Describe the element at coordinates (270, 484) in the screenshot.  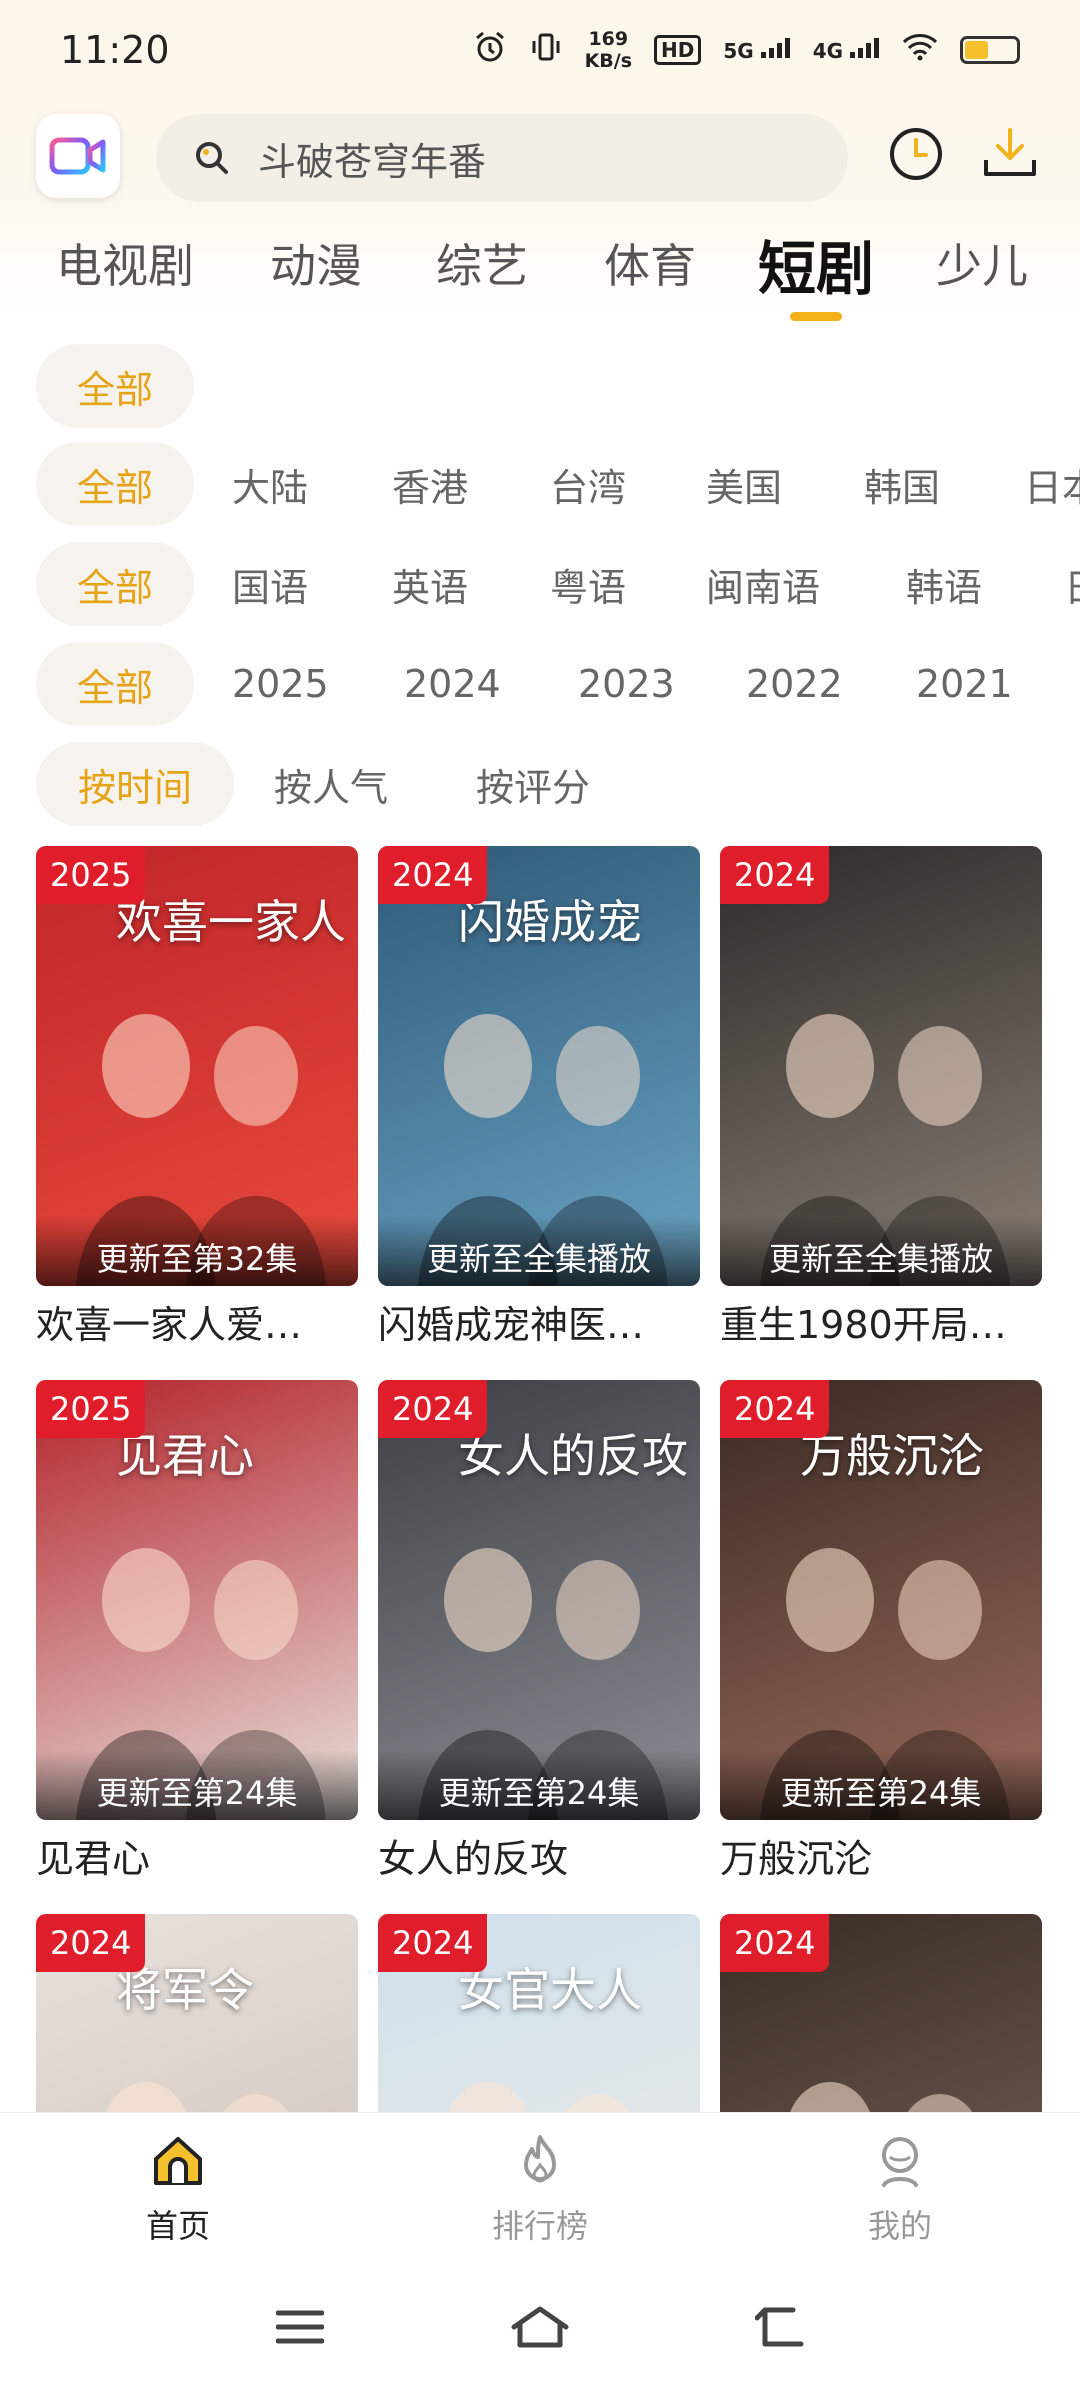
I see `filter-region-option: 大陆` at that location.